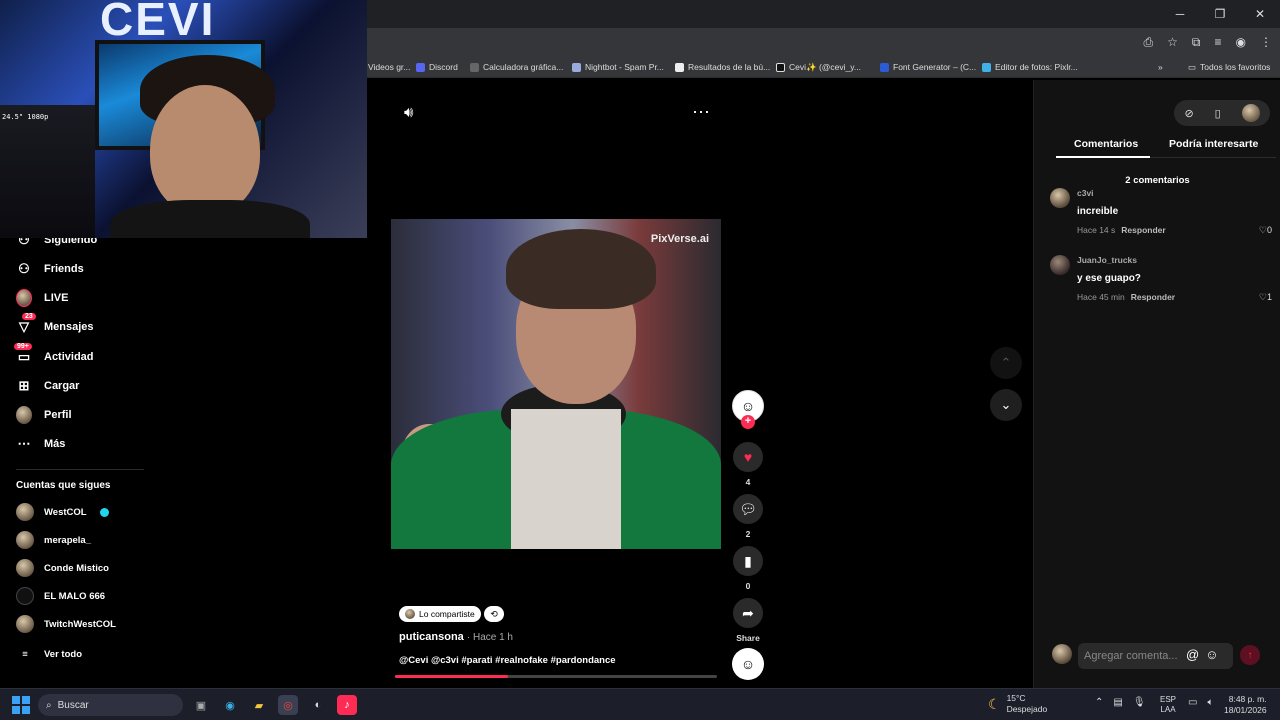 This screenshot has width=1280, height=720. What do you see at coordinates (1269, 297) in the screenshot?
I see `comment-like-count: 1` at bounding box center [1269, 297].